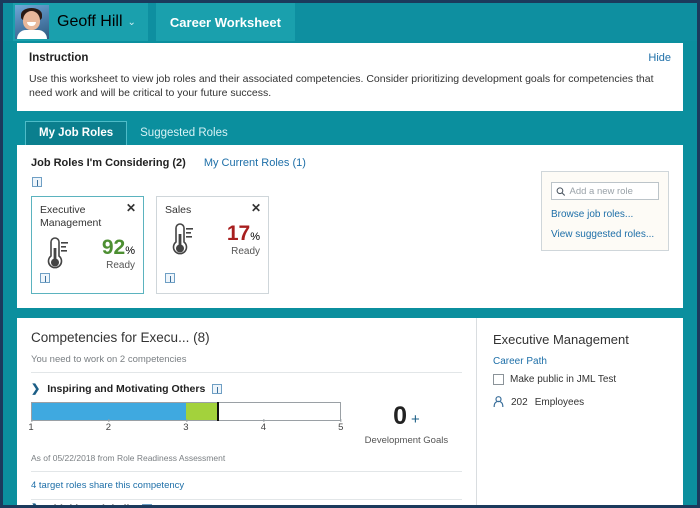 This screenshot has width=700, height=508. What do you see at coordinates (255, 163) in the screenshot?
I see `my-current-roles-link: My Current Roles (1)` at bounding box center [255, 163].